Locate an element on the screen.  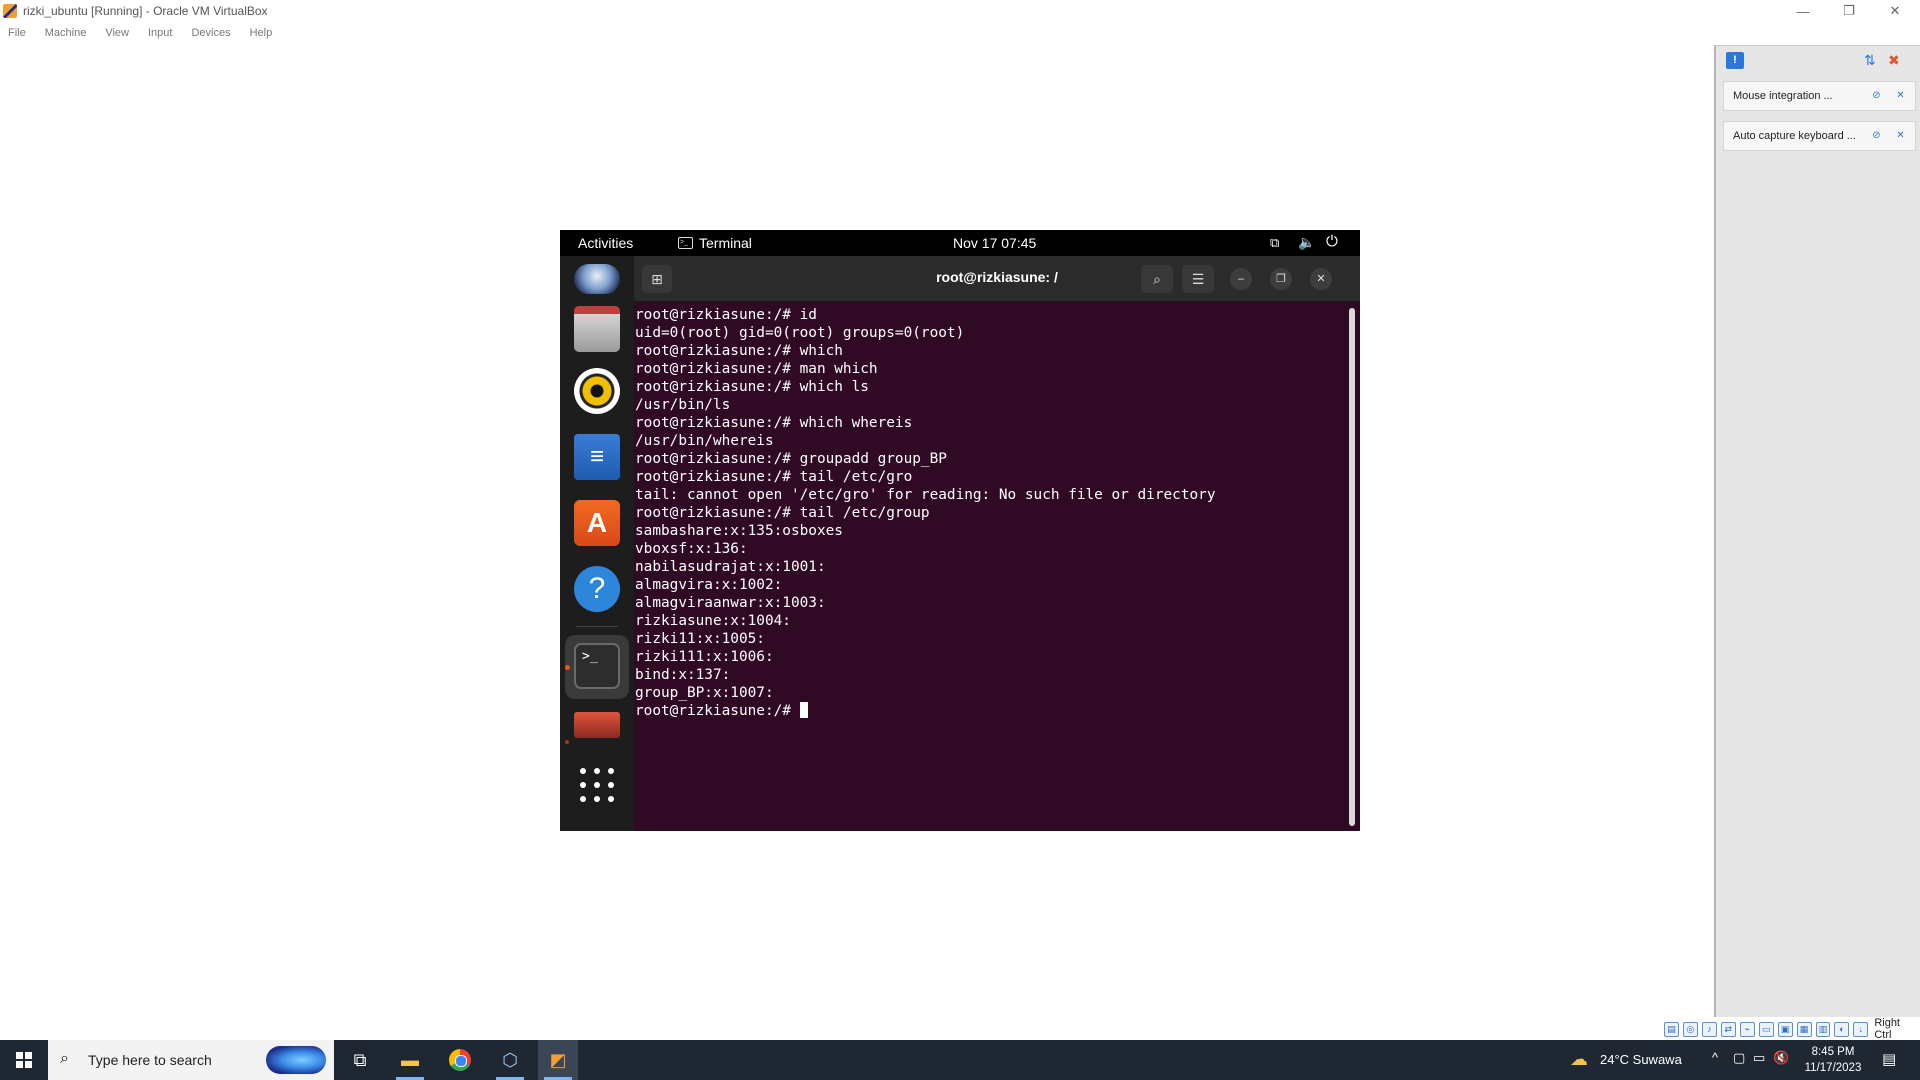
virtualbox-app-icon is located at coordinates (10, 11).